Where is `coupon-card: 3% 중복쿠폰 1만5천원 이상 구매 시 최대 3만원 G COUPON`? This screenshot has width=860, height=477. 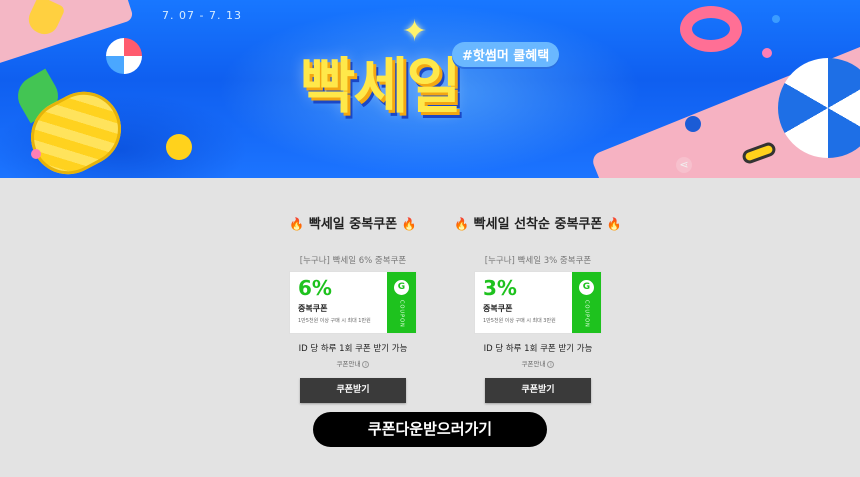
coupon-card: 3% 중복쿠폰 1만5천원 이상 구매 시 최대 3만원 G COUPON is located at coordinates (538, 302).